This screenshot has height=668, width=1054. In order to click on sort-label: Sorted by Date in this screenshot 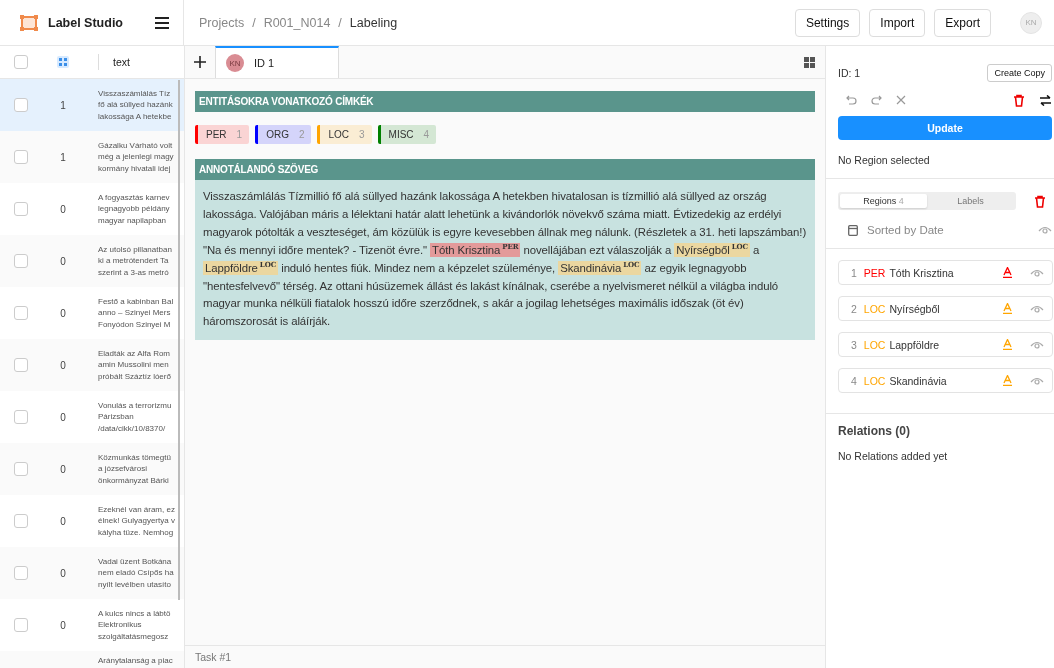, I will do `click(905, 230)`.